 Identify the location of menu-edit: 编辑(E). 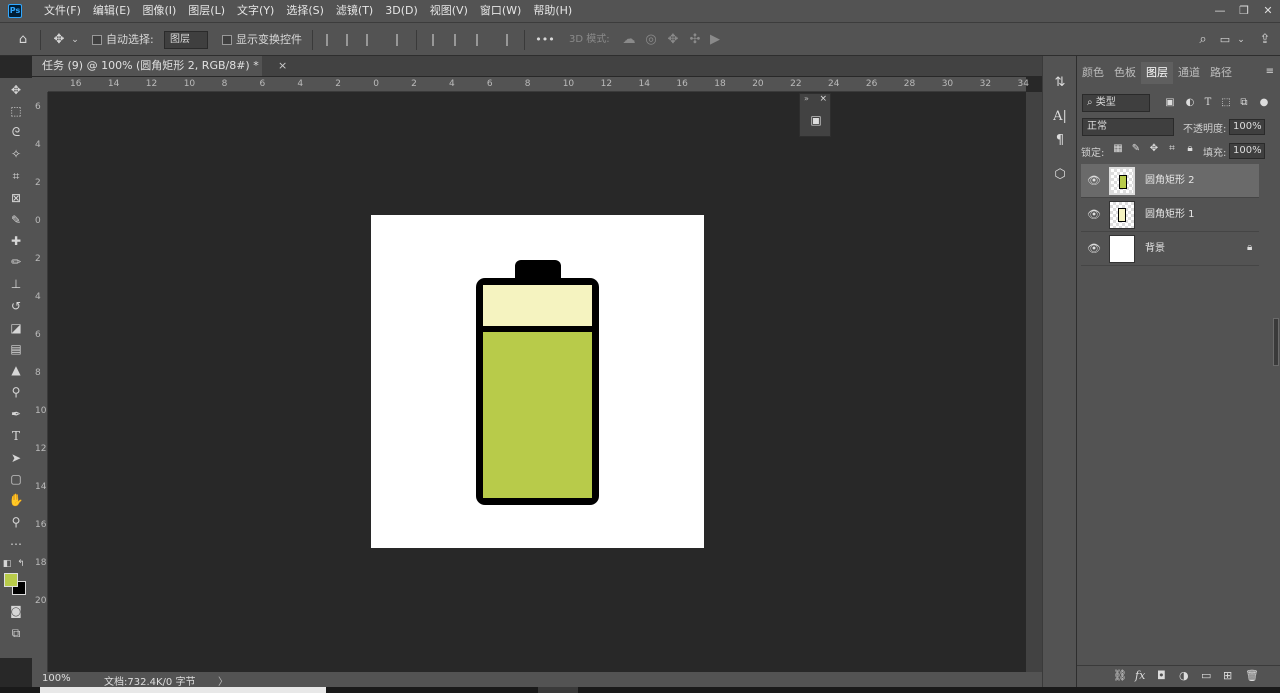
(112, 11).